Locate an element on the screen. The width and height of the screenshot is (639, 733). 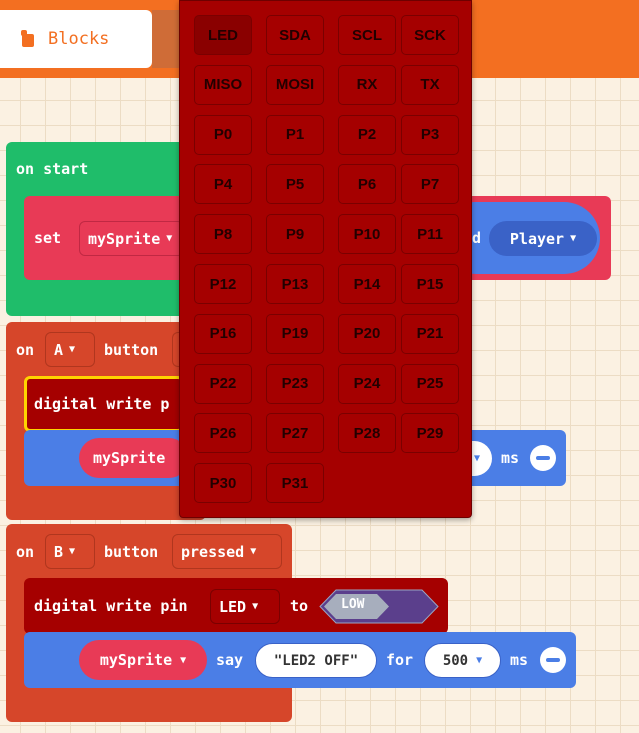
pin-option-p8: P8 is located at coordinates (223, 234).